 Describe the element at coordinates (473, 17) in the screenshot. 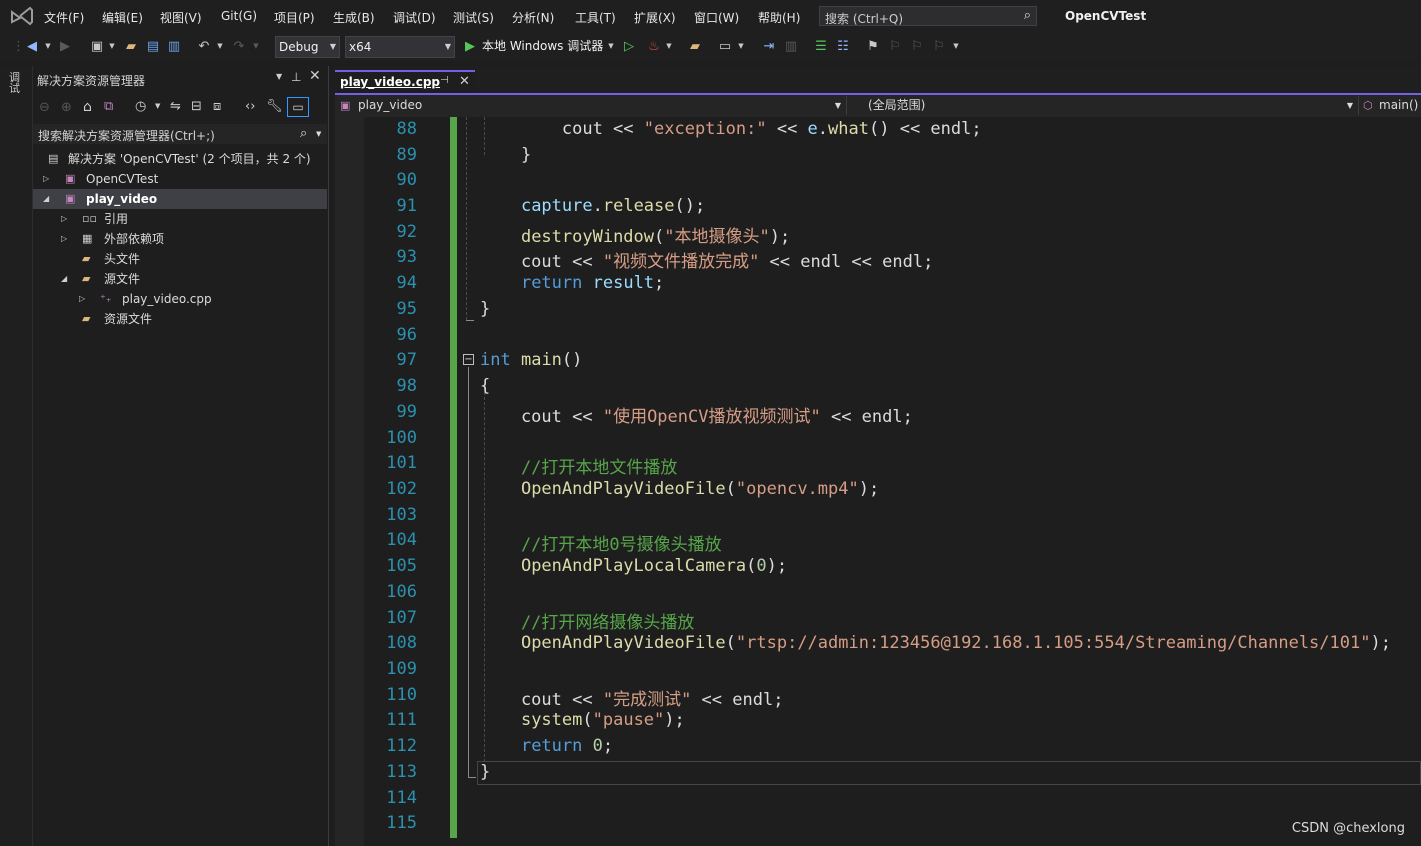

I see `menu-test: 测试(S)` at that location.